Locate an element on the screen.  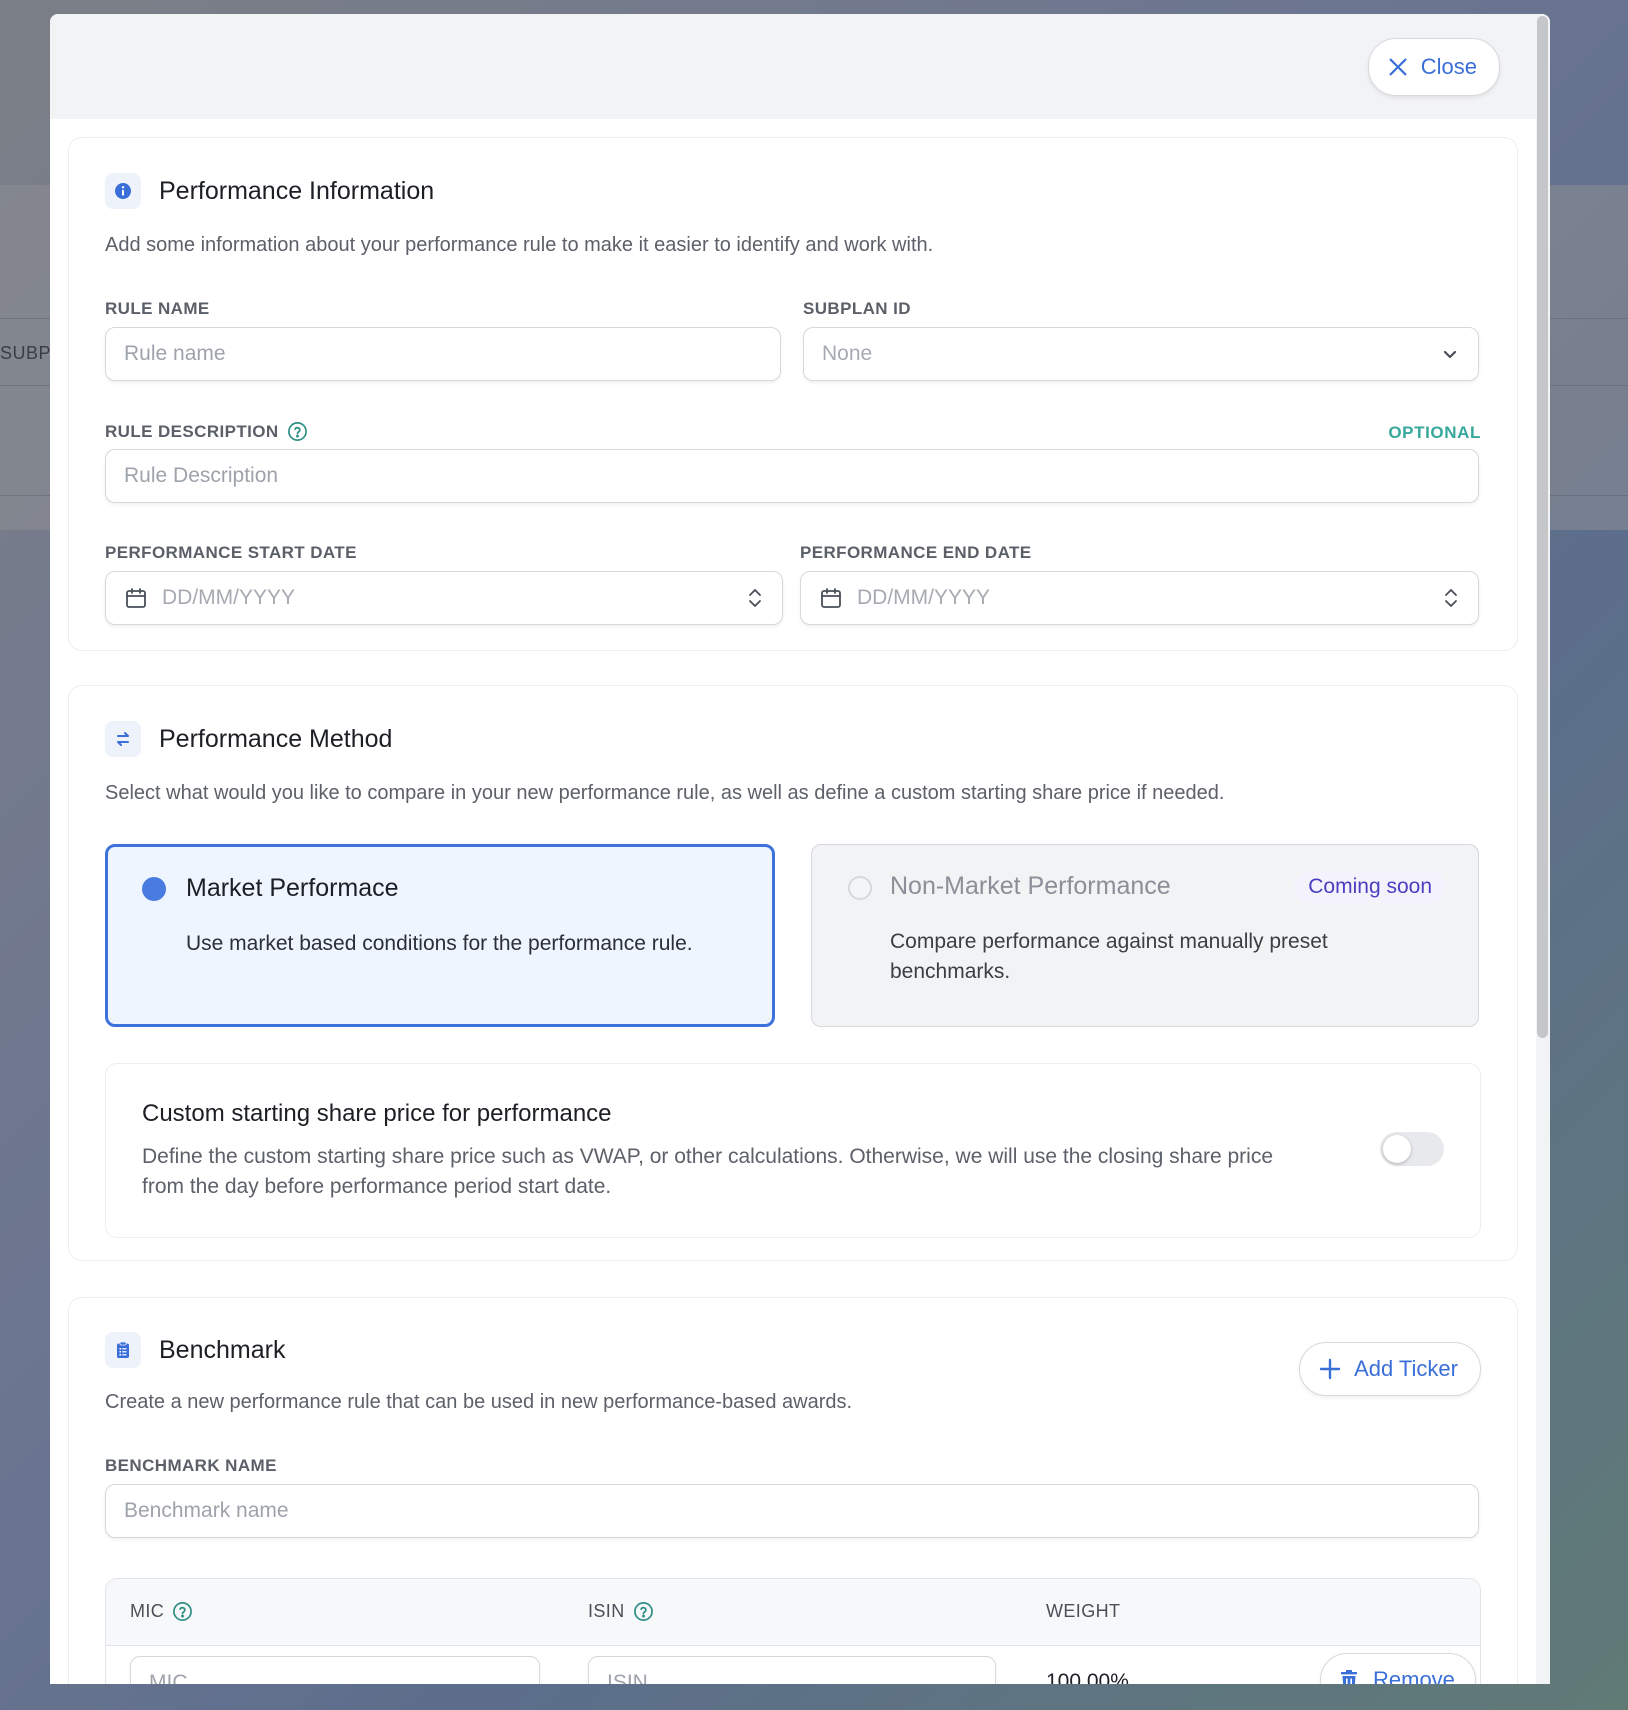
custom-share-price-toggle is located at coordinates (1412, 1149).